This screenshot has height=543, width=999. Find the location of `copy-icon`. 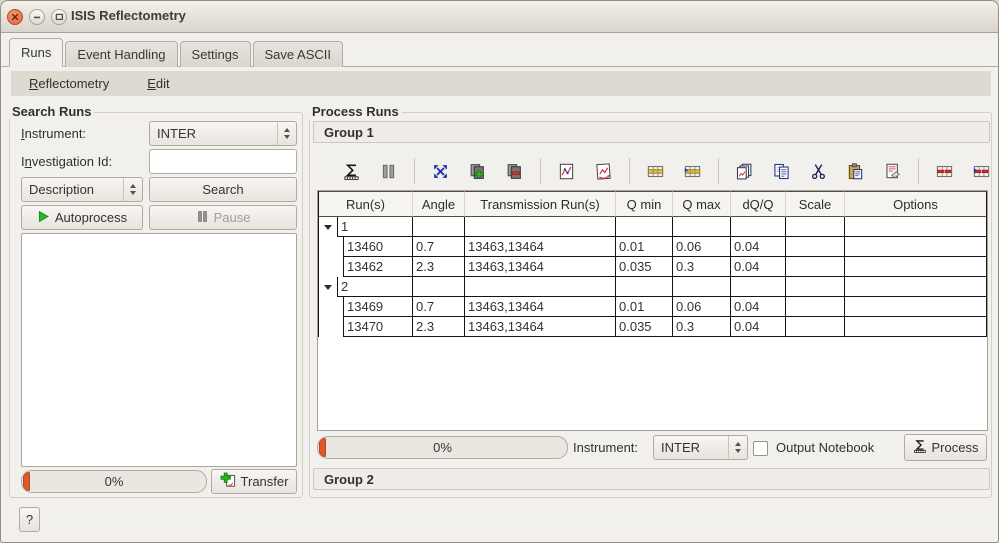

copy-icon is located at coordinates (781, 171).